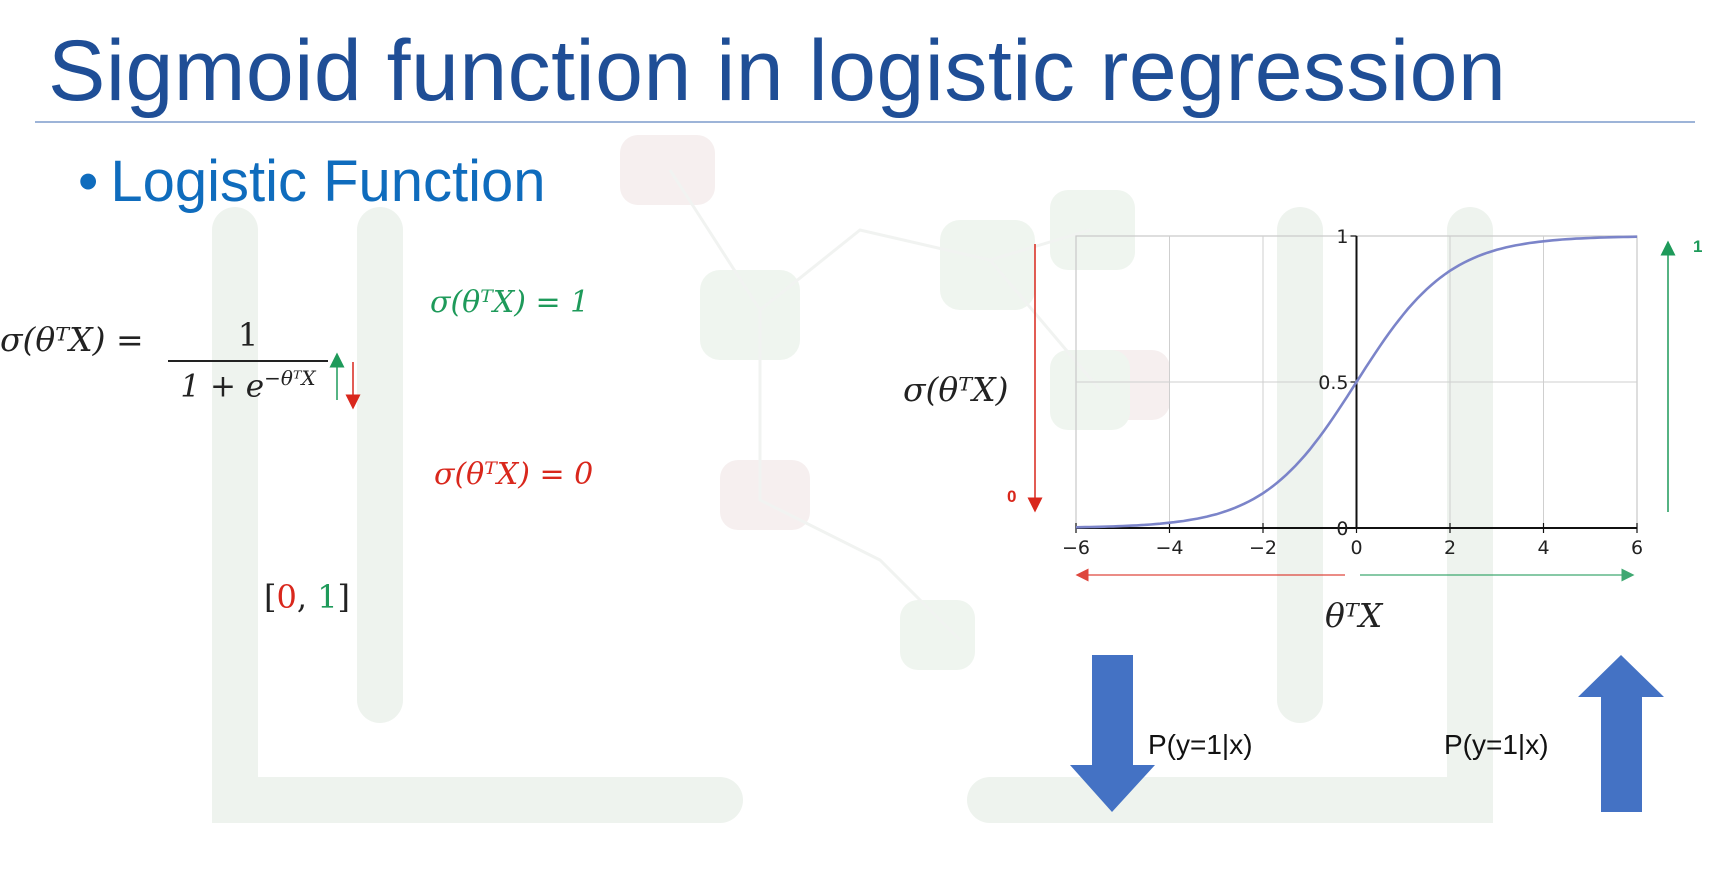 Image resolution: width=1715 pixels, height=881 pixels. Describe the element at coordinates (1621, 733) in the screenshot. I see `blue-up-arrow-icon` at that location.